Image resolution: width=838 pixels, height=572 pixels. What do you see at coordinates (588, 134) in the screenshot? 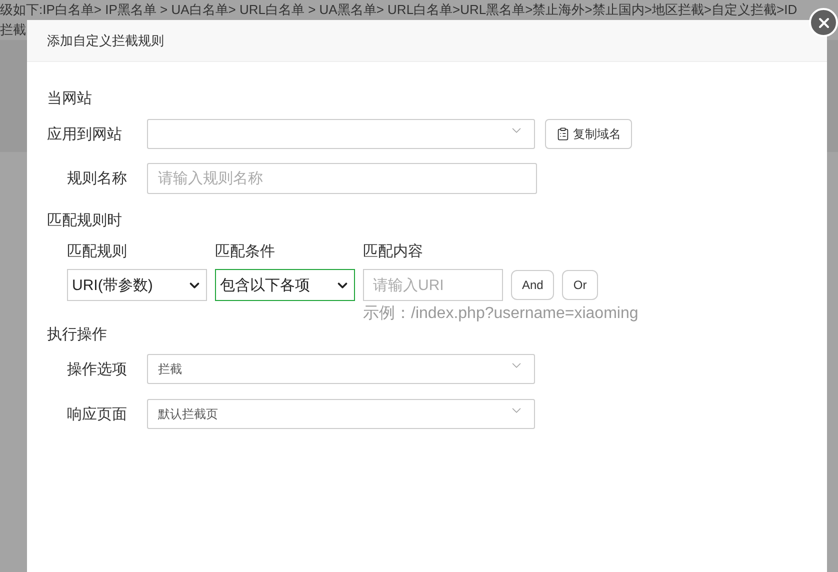
I see `copy-domain-button: 复制域名` at bounding box center [588, 134].